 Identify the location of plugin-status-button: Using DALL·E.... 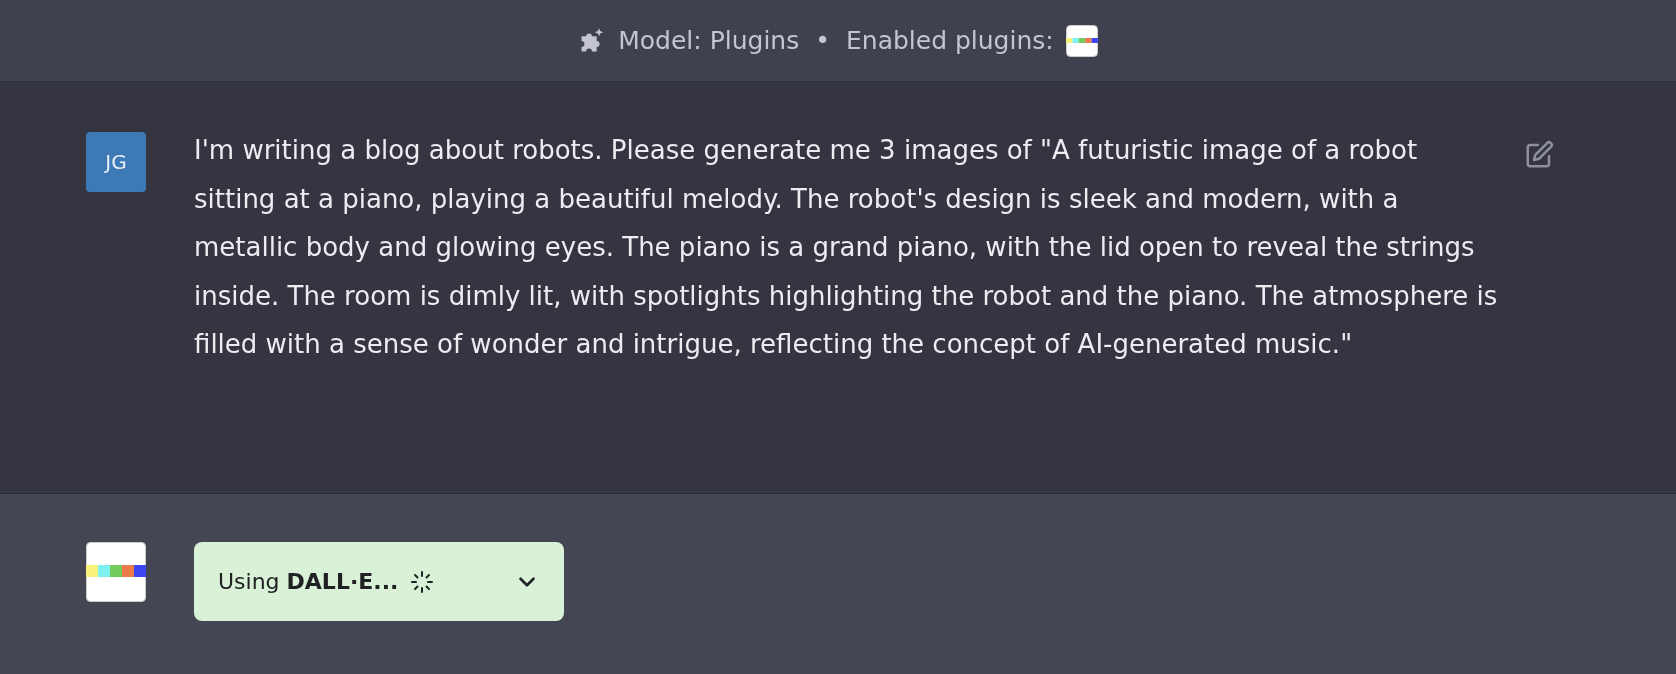
(379, 581).